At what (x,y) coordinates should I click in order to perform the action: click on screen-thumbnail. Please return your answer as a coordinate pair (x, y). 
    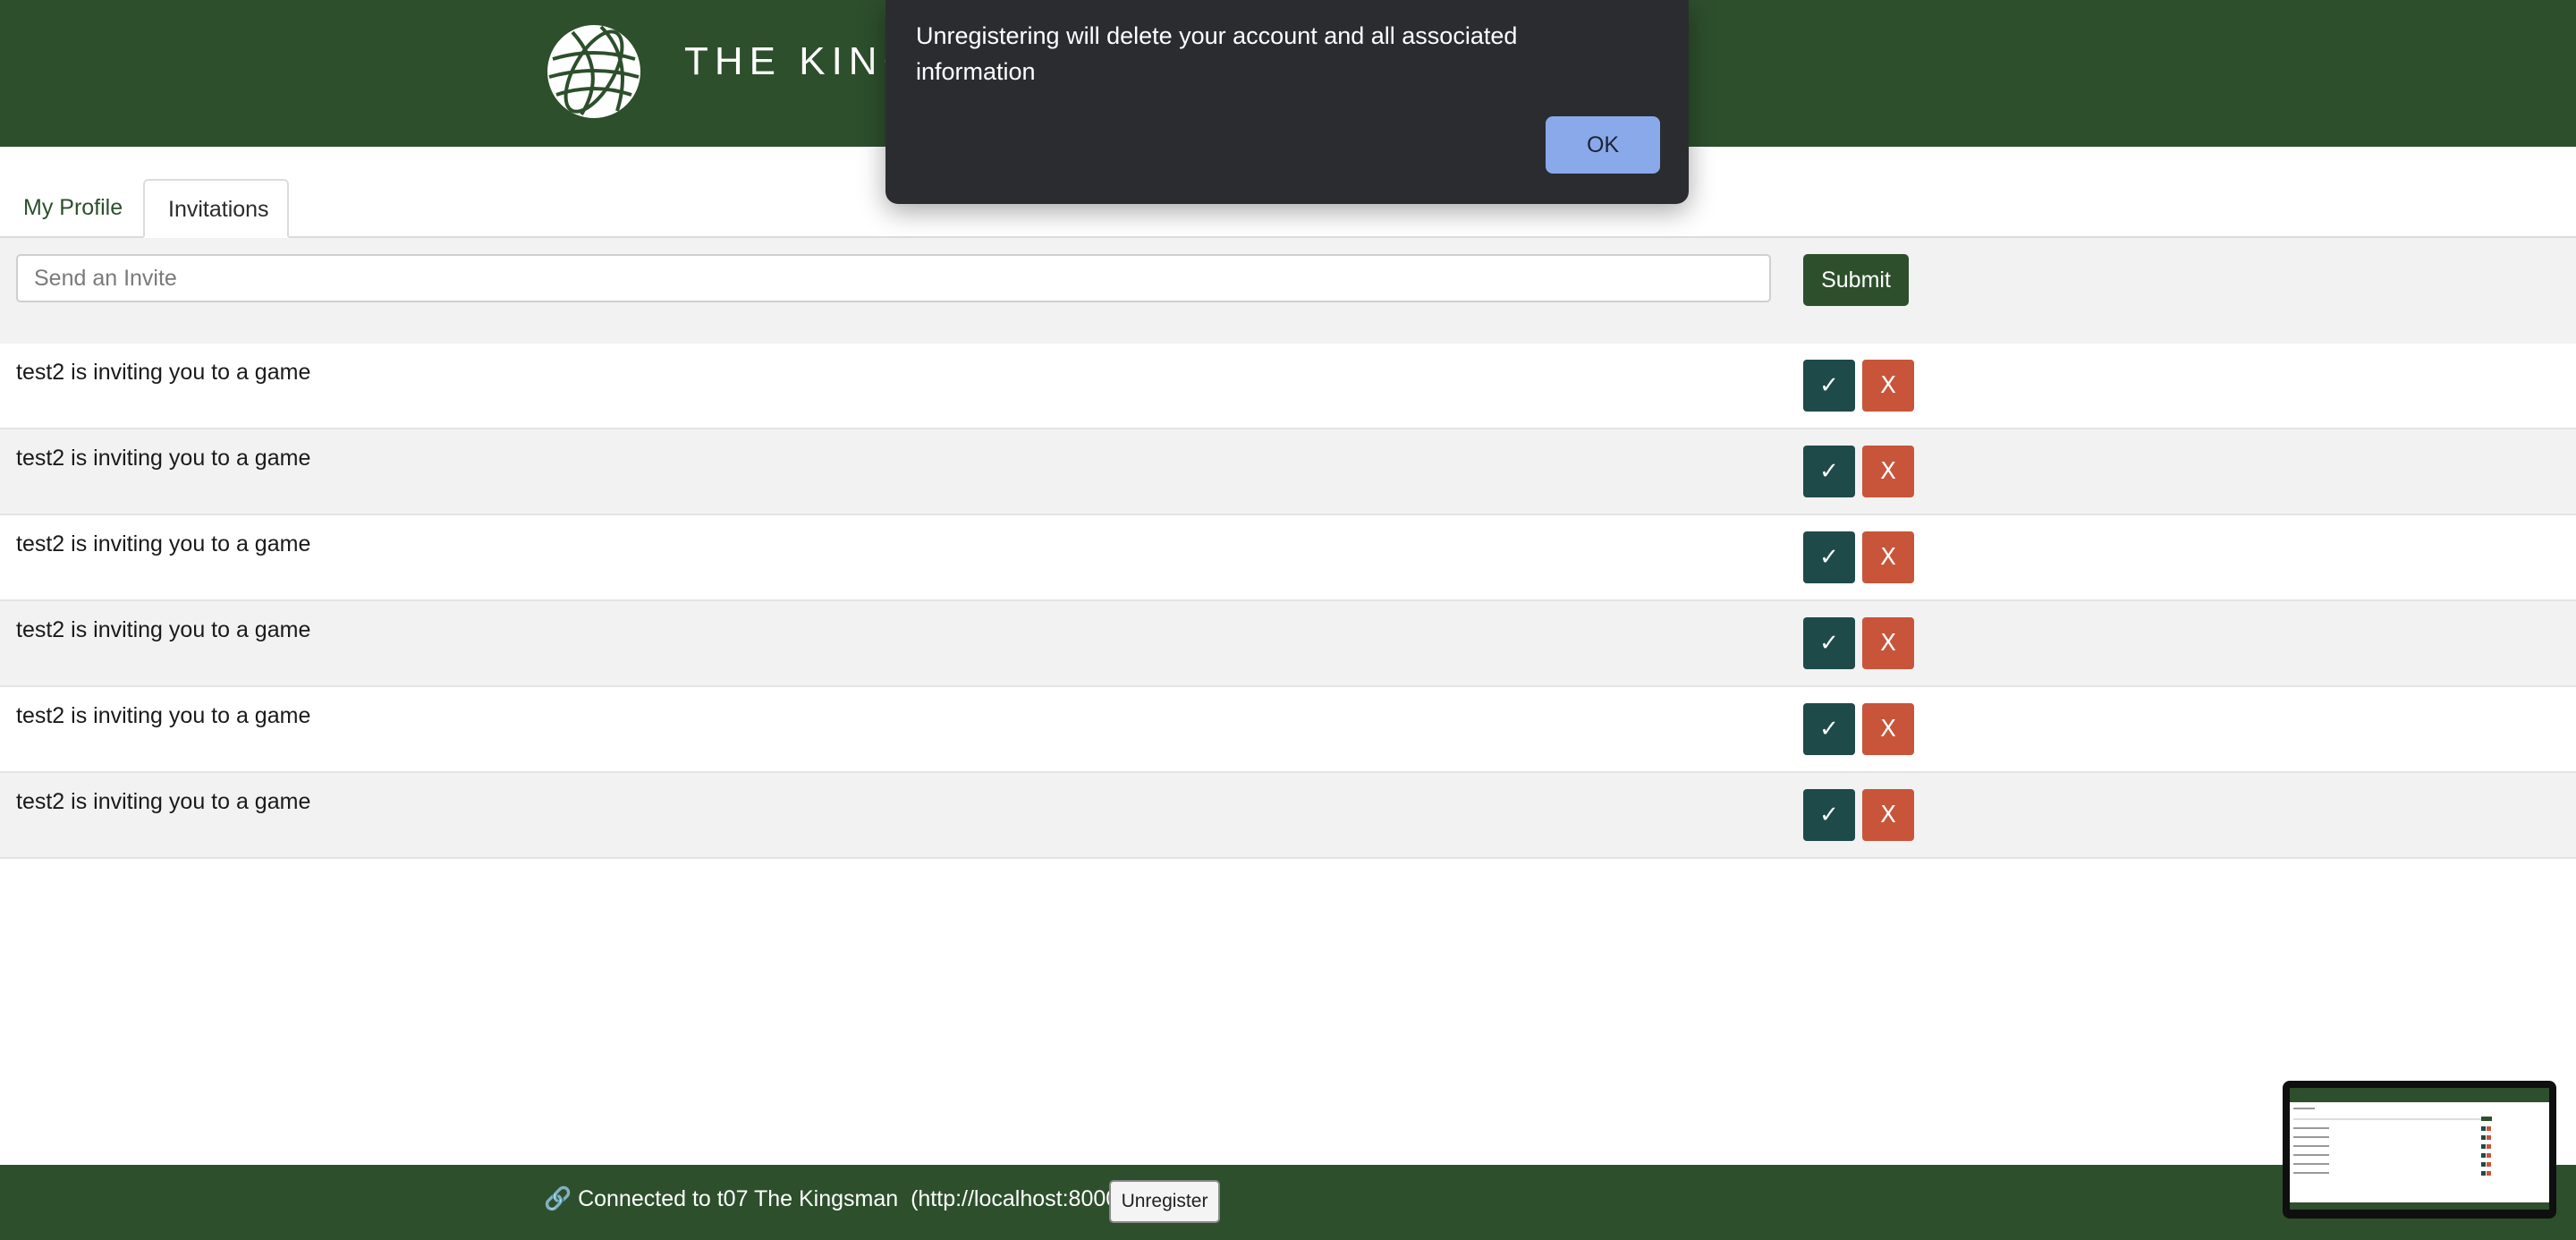
    Looking at the image, I should click on (2419, 1150).